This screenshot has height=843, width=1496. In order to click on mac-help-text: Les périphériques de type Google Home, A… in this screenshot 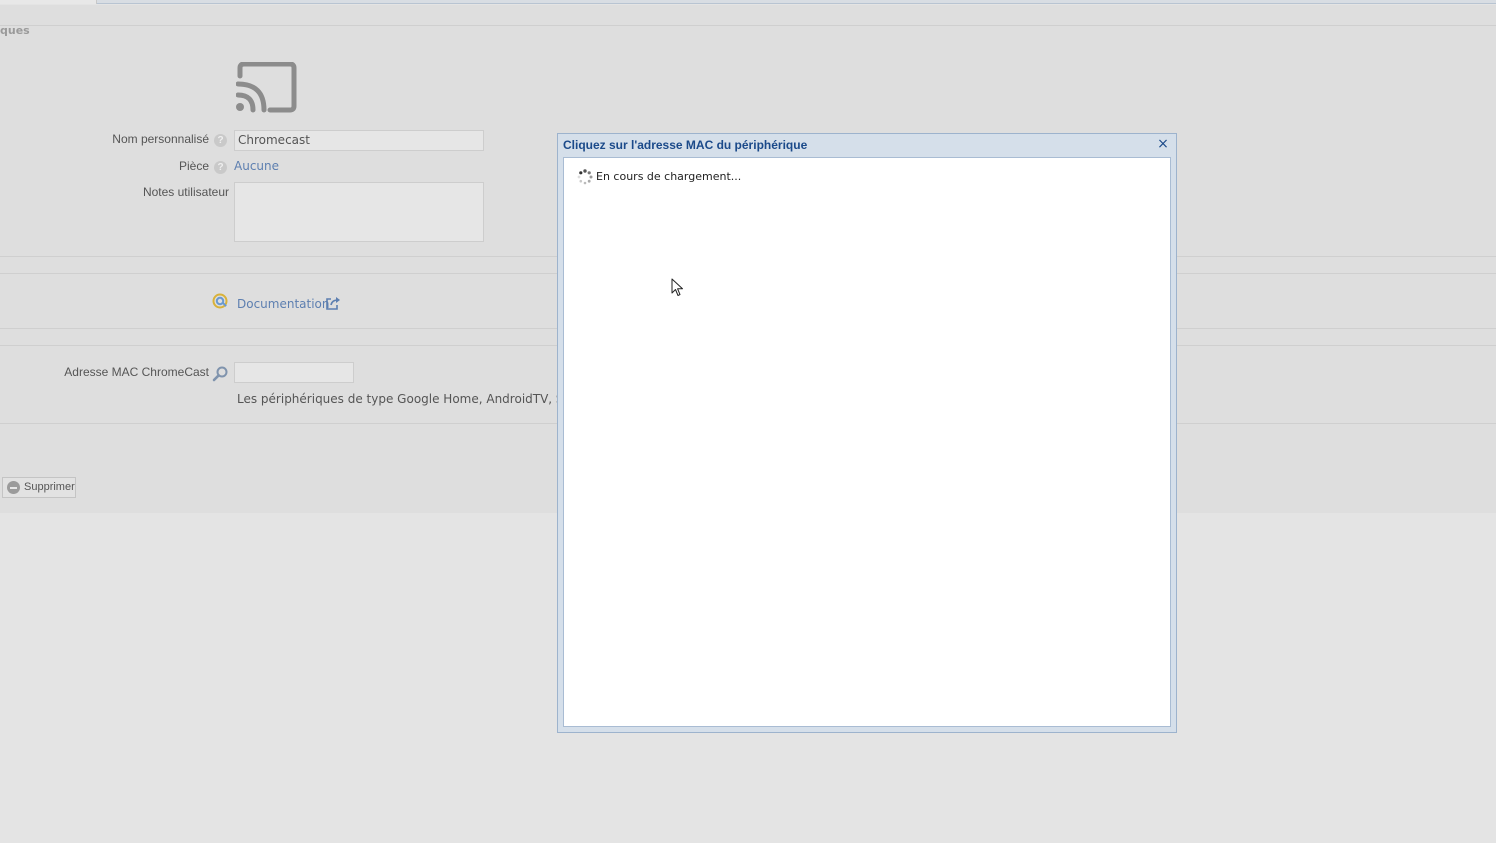, I will do `click(397, 399)`.